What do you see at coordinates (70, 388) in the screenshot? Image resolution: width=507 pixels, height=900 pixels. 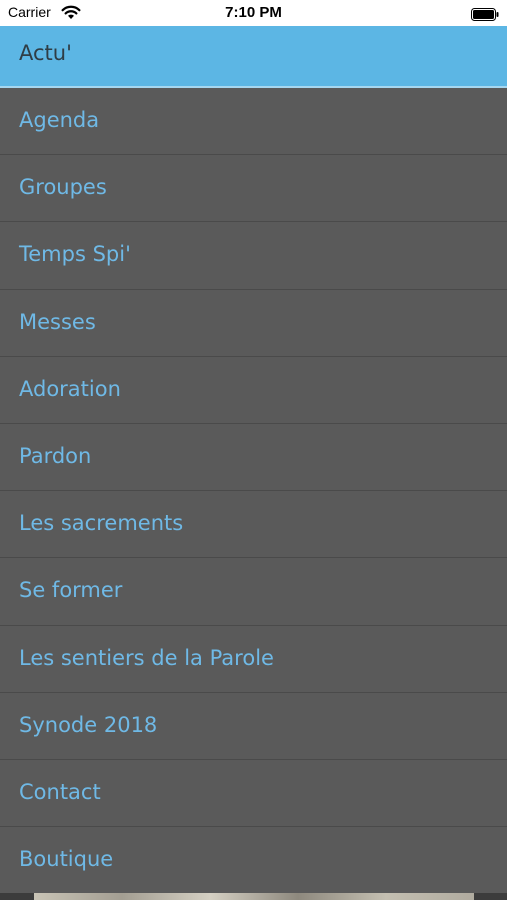 I see `menu-item-label: Adoration` at bounding box center [70, 388].